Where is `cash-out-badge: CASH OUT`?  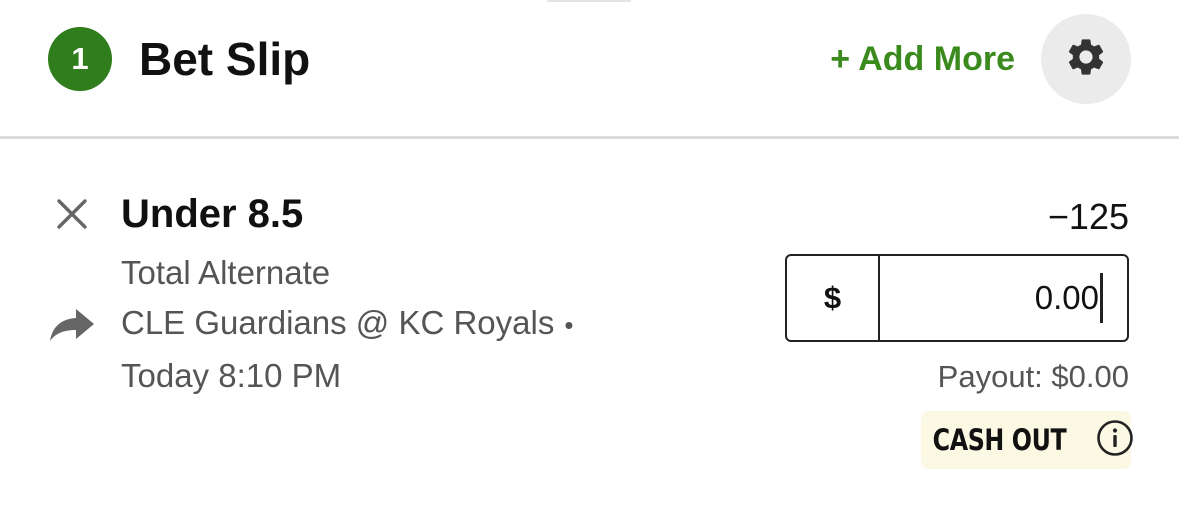 cash-out-badge: CASH OUT is located at coordinates (1027, 440).